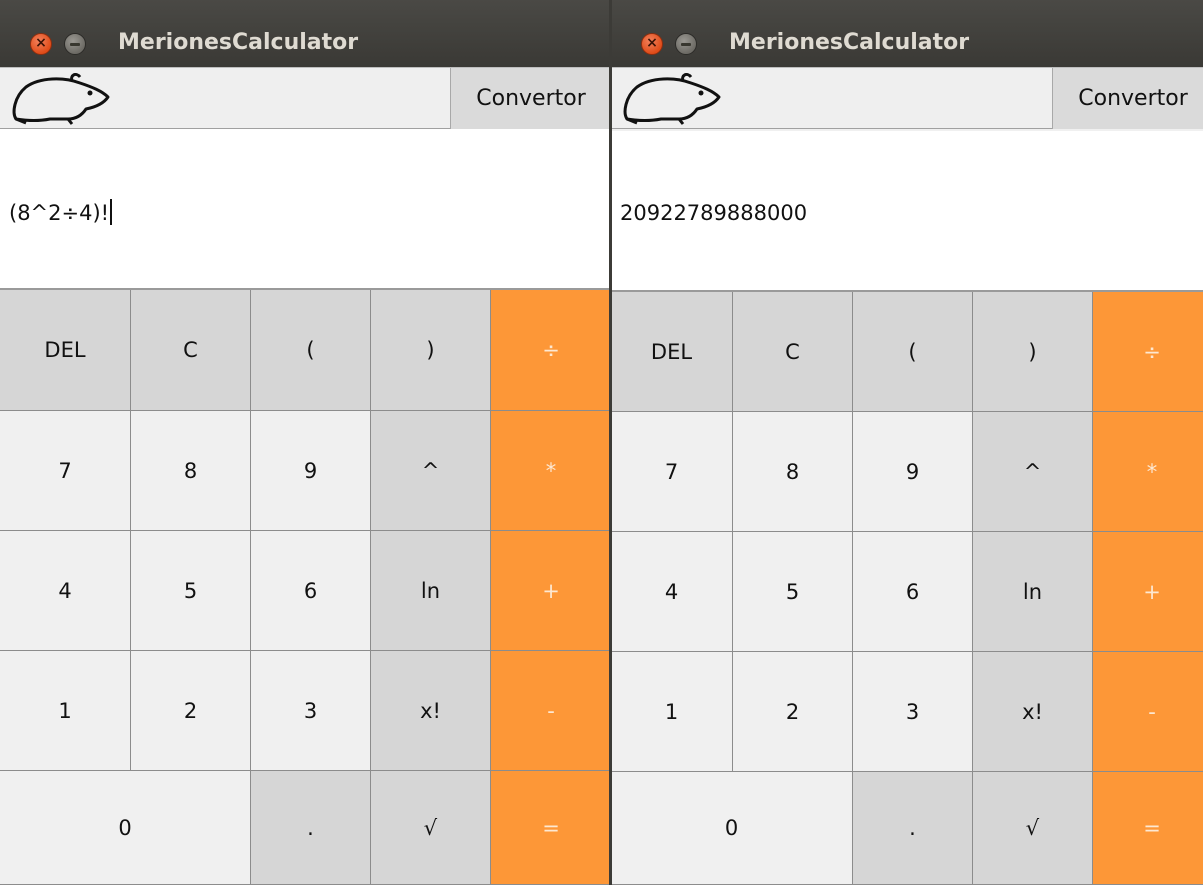 This screenshot has width=1203, height=885. What do you see at coordinates (907, 211) in the screenshot?
I see `result-display: 20922789888000` at bounding box center [907, 211].